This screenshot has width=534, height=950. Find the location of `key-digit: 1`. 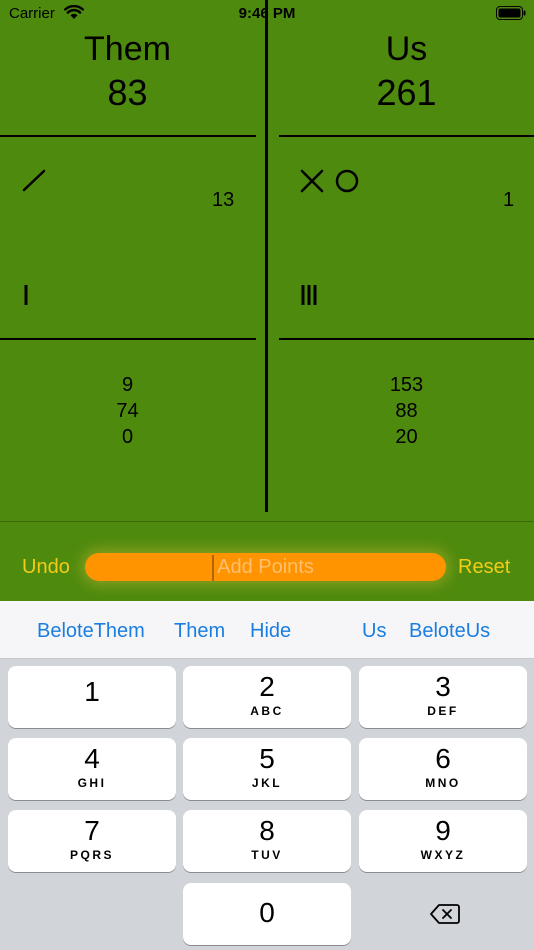

key-digit: 1 is located at coordinates (92, 691).